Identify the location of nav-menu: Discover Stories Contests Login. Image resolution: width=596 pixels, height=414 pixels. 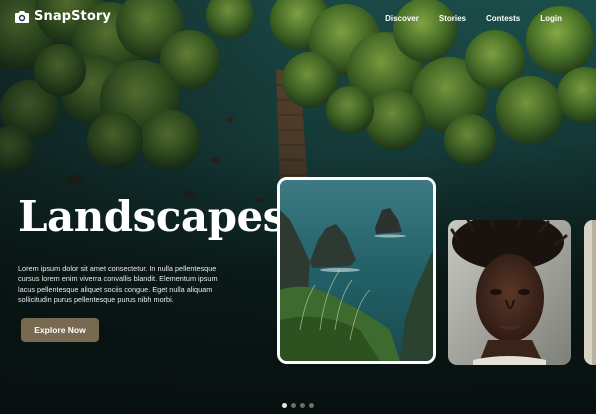
(473, 18).